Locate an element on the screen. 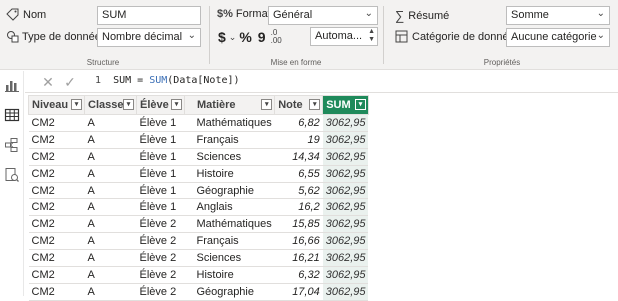  table-view-icon is located at coordinates (12, 115).